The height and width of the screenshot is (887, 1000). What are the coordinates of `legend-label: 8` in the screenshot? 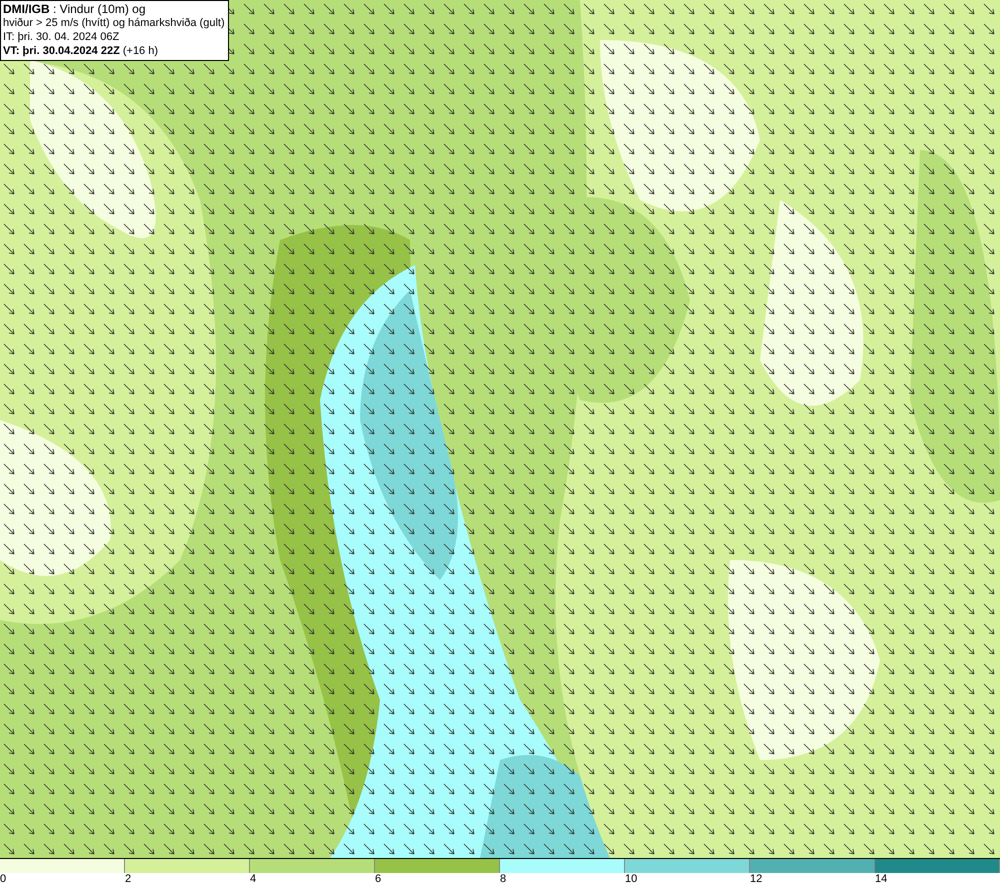 It's located at (503, 879).